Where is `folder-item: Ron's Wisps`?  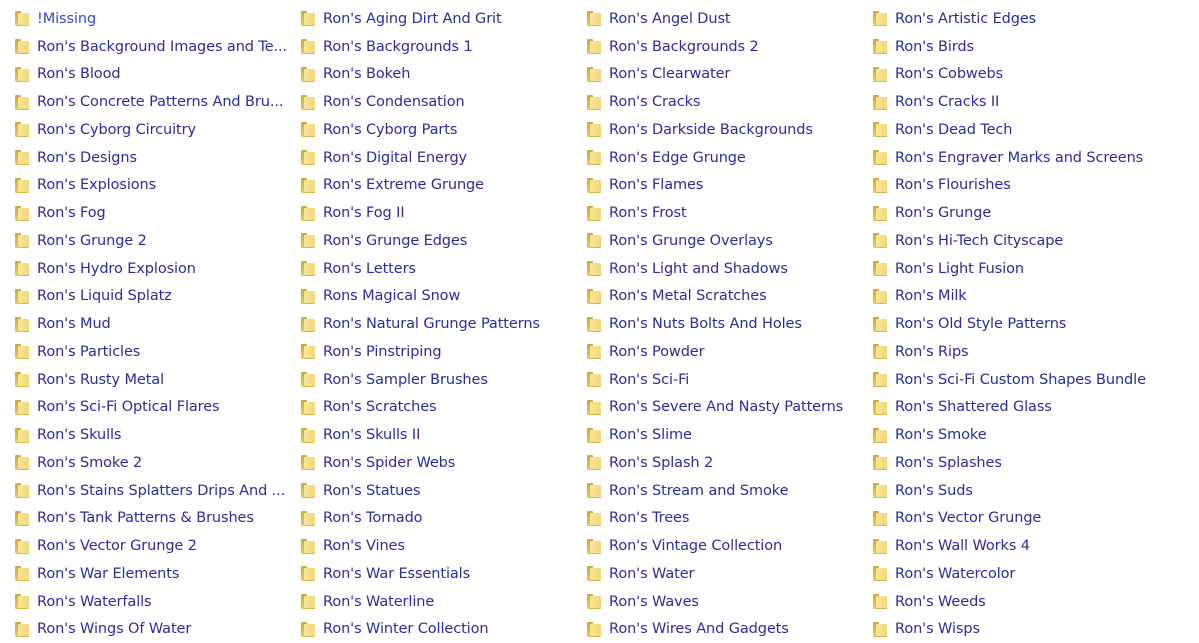 folder-item: Ron's Wisps is located at coordinates (1015, 629).